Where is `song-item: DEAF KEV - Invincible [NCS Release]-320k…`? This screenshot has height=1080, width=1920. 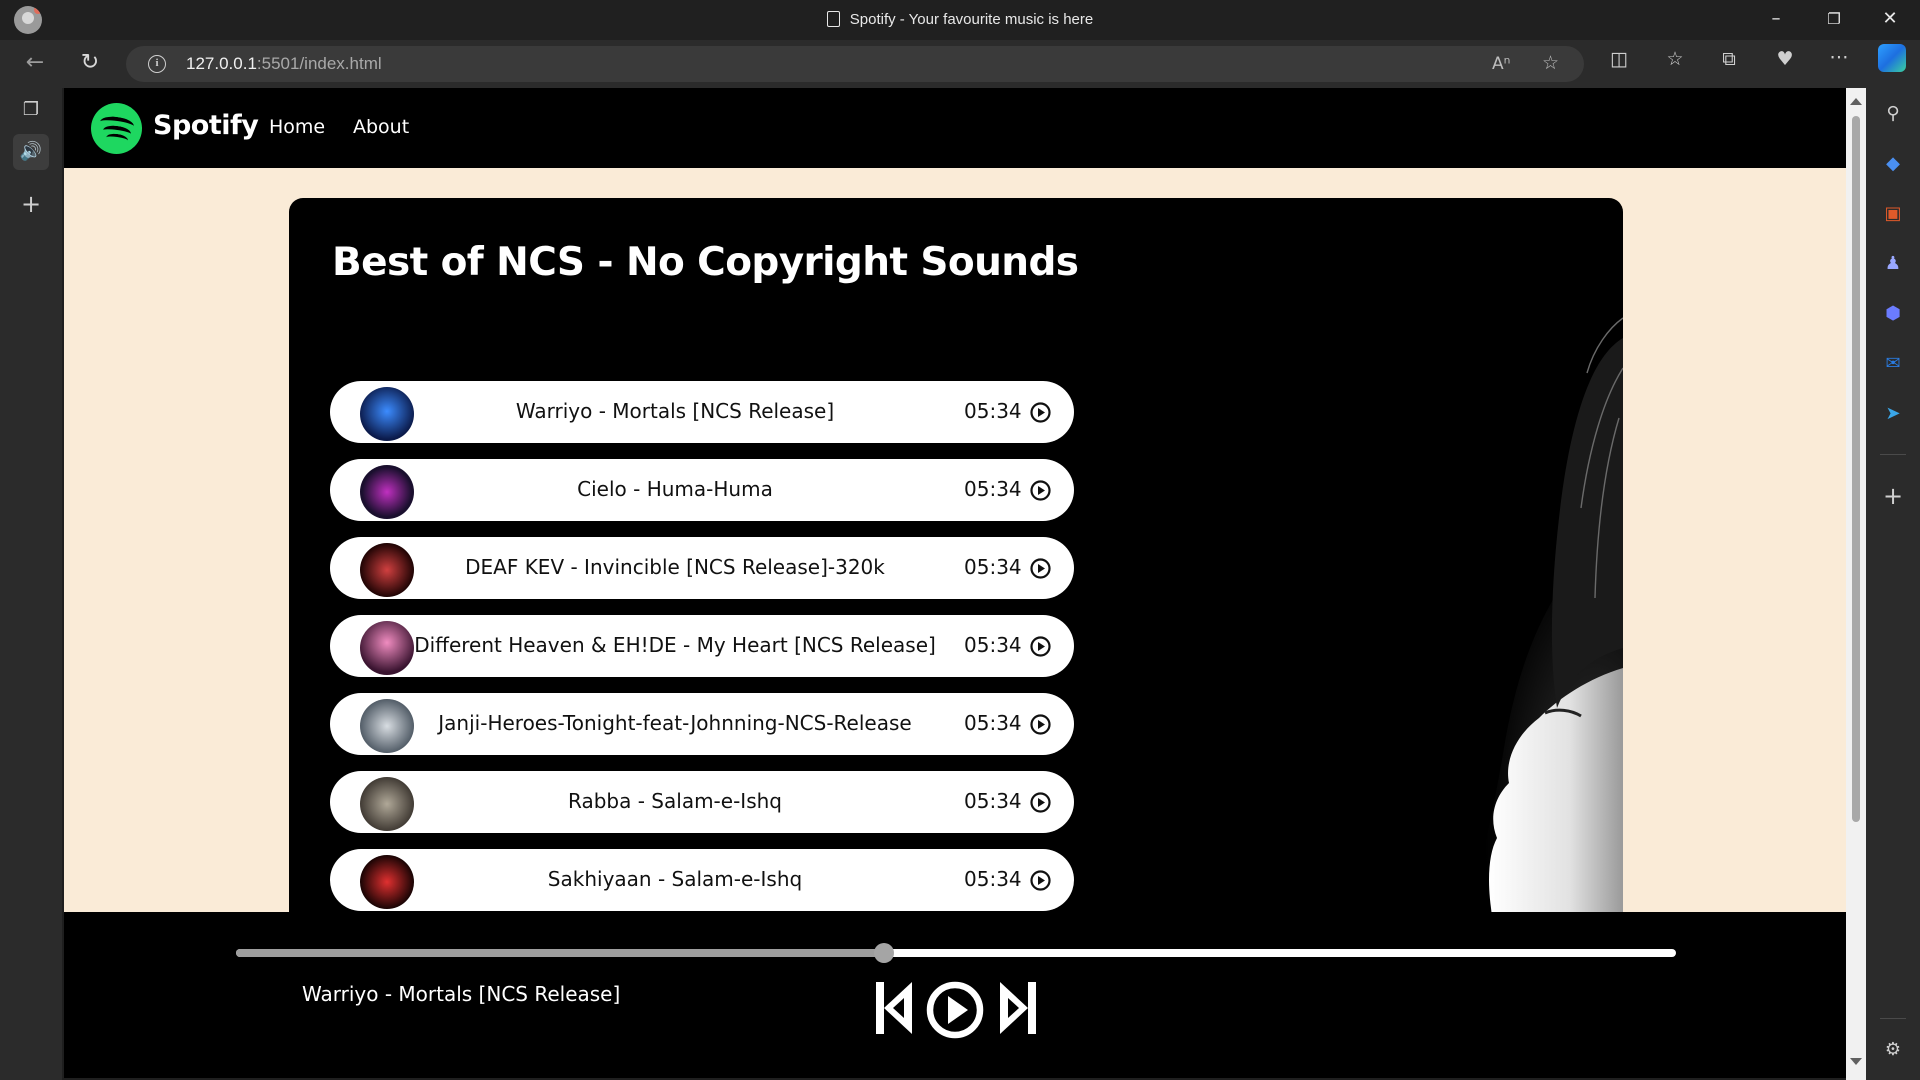 song-item: DEAF KEV - Invincible [NCS Release]-320k… is located at coordinates (702, 568).